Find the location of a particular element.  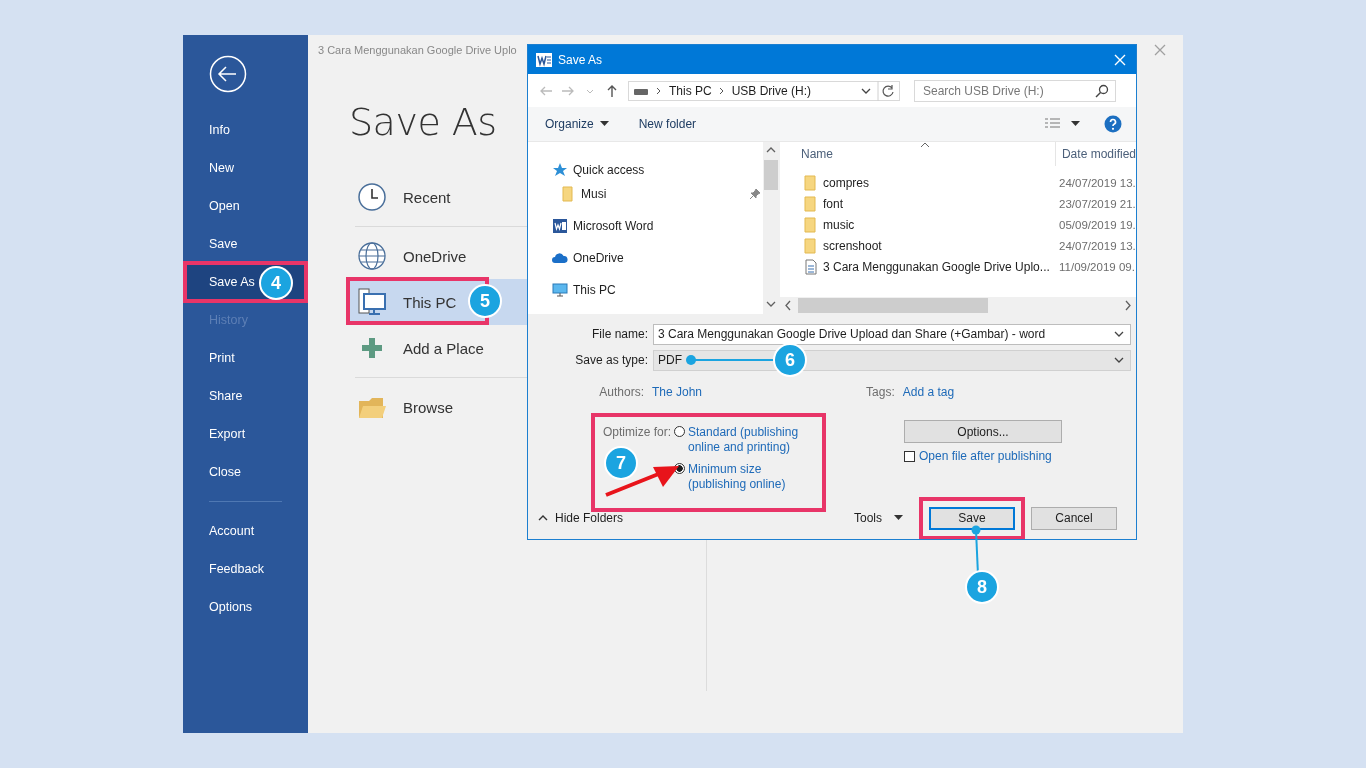

add-tag-link: Add a tag is located at coordinates (928, 392).